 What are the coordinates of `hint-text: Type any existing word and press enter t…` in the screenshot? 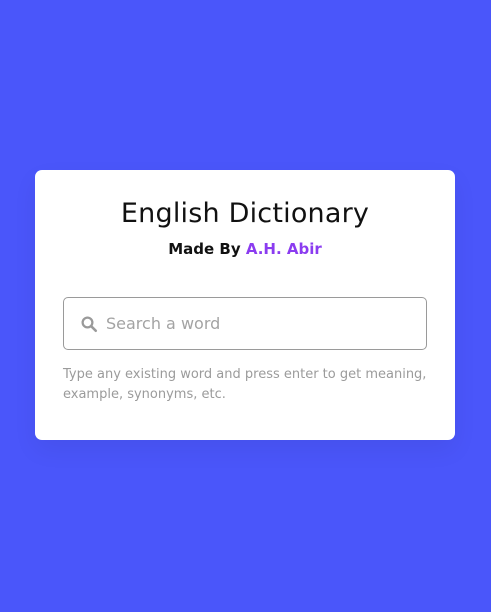 It's located at (245, 384).